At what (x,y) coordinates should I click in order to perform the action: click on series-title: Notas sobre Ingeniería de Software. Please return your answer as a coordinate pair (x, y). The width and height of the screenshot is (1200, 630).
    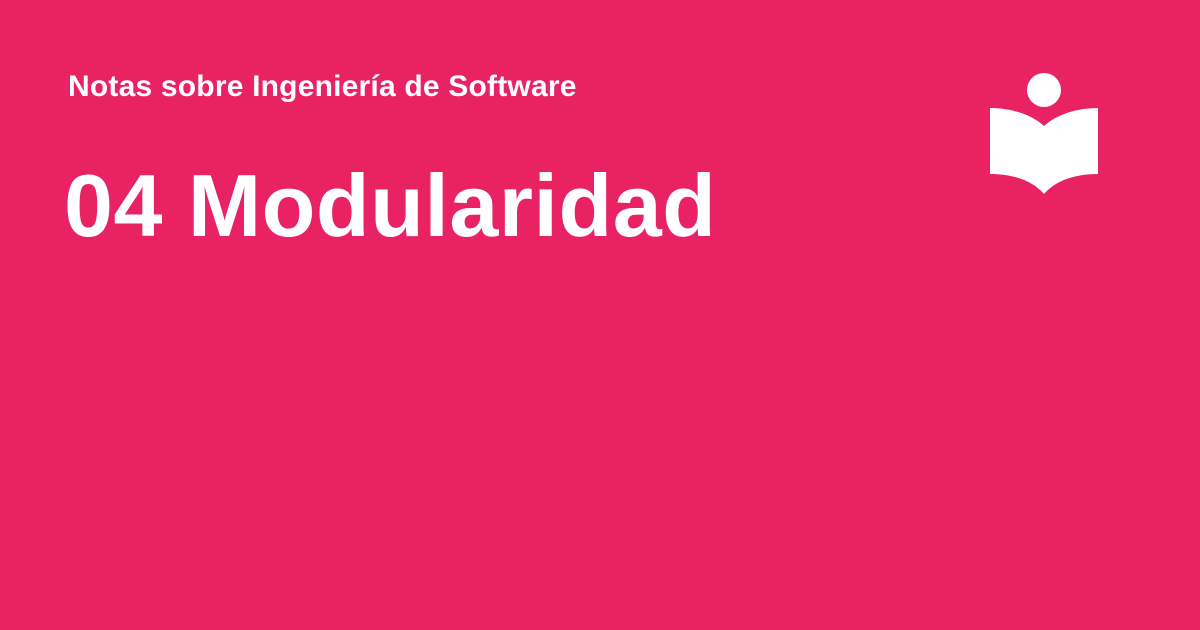
    Looking at the image, I should click on (322, 86).